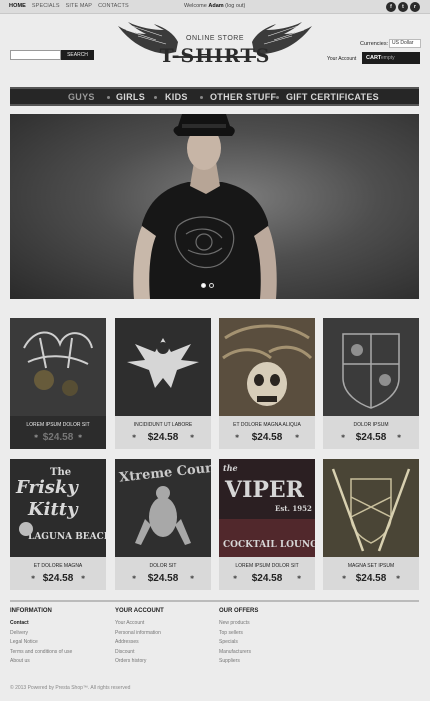 The height and width of the screenshot is (701, 430). Describe the element at coordinates (139, 611) in the screenshot. I see `footer-heading: Your Account` at that location.